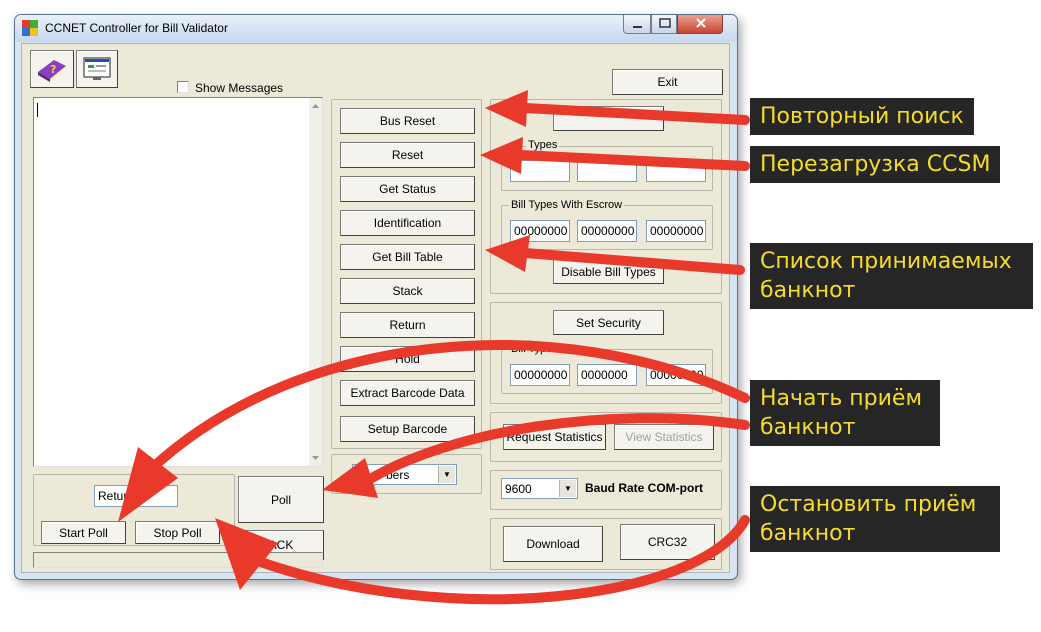  What do you see at coordinates (407, 155) in the screenshot?
I see `reset-button: Reset` at bounding box center [407, 155].